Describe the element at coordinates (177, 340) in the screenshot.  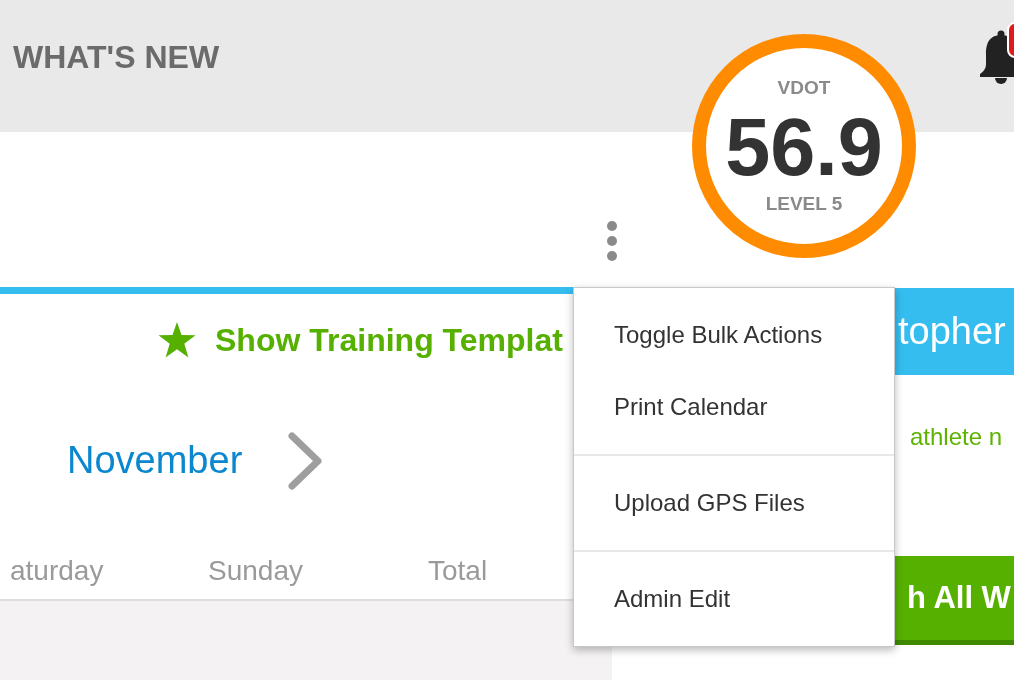
I see `star-icon` at that location.